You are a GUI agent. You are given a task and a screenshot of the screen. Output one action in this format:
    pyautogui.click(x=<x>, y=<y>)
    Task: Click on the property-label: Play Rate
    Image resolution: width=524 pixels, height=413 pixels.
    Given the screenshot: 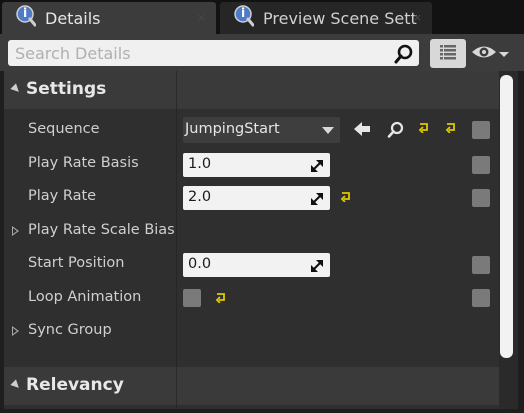 What is the action you would take?
    pyautogui.click(x=62, y=196)
    